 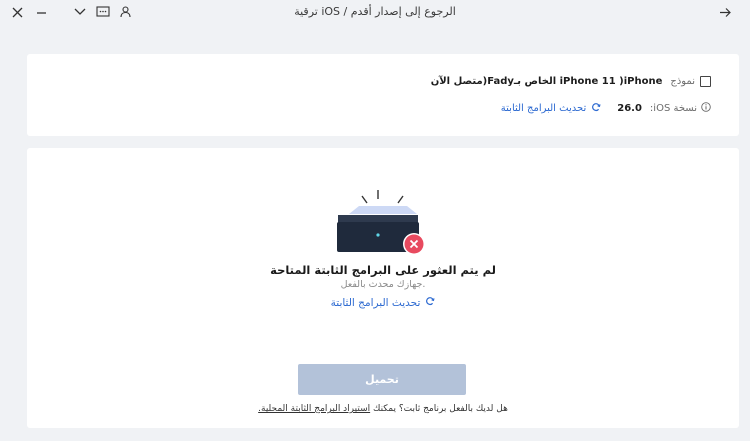 I want to click on title-bar: ترقية iOS / الرجوع إلى إصدار أقدم, so click(x=375, y=12).